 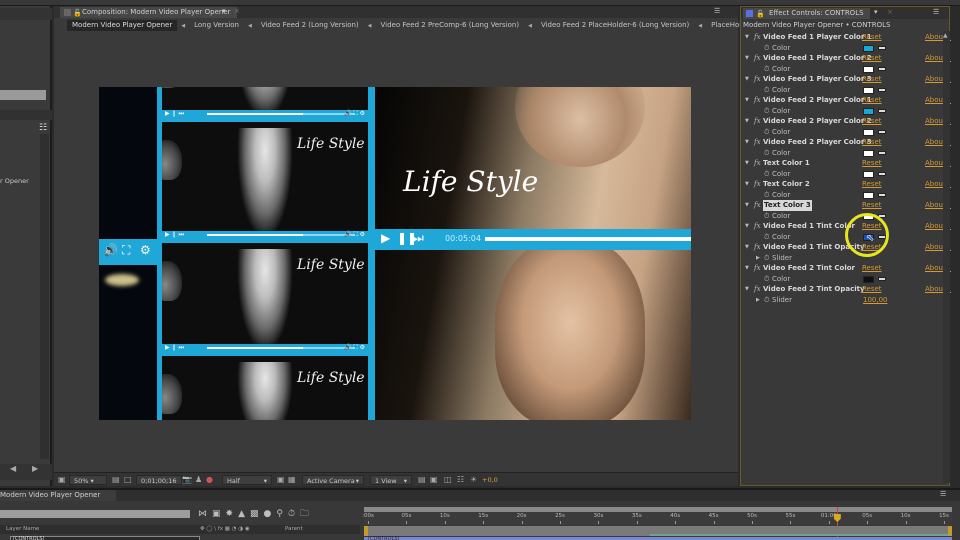 I want to click on play-icon: ▶, so click(x=385, y=238).